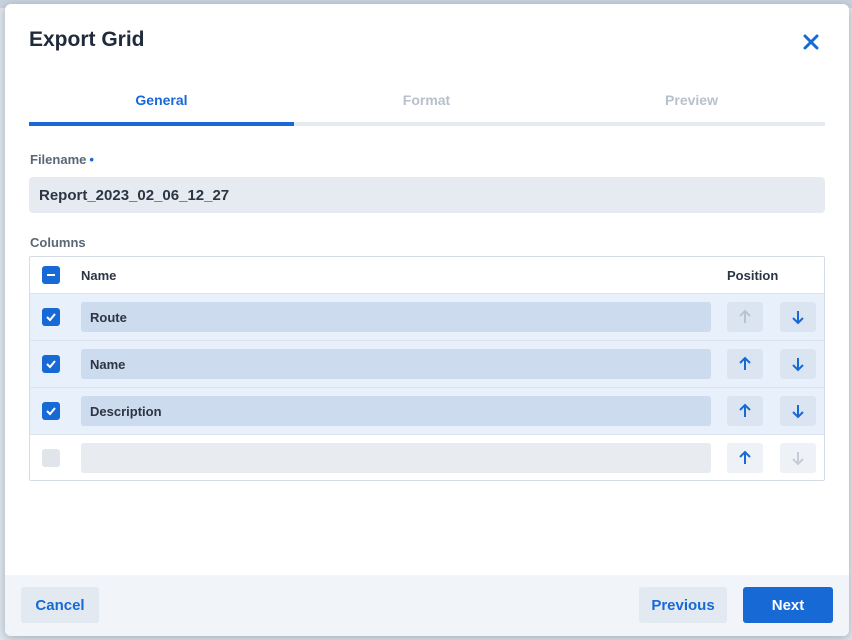  I want to click on column-name-input: Description, so click(396, 411).